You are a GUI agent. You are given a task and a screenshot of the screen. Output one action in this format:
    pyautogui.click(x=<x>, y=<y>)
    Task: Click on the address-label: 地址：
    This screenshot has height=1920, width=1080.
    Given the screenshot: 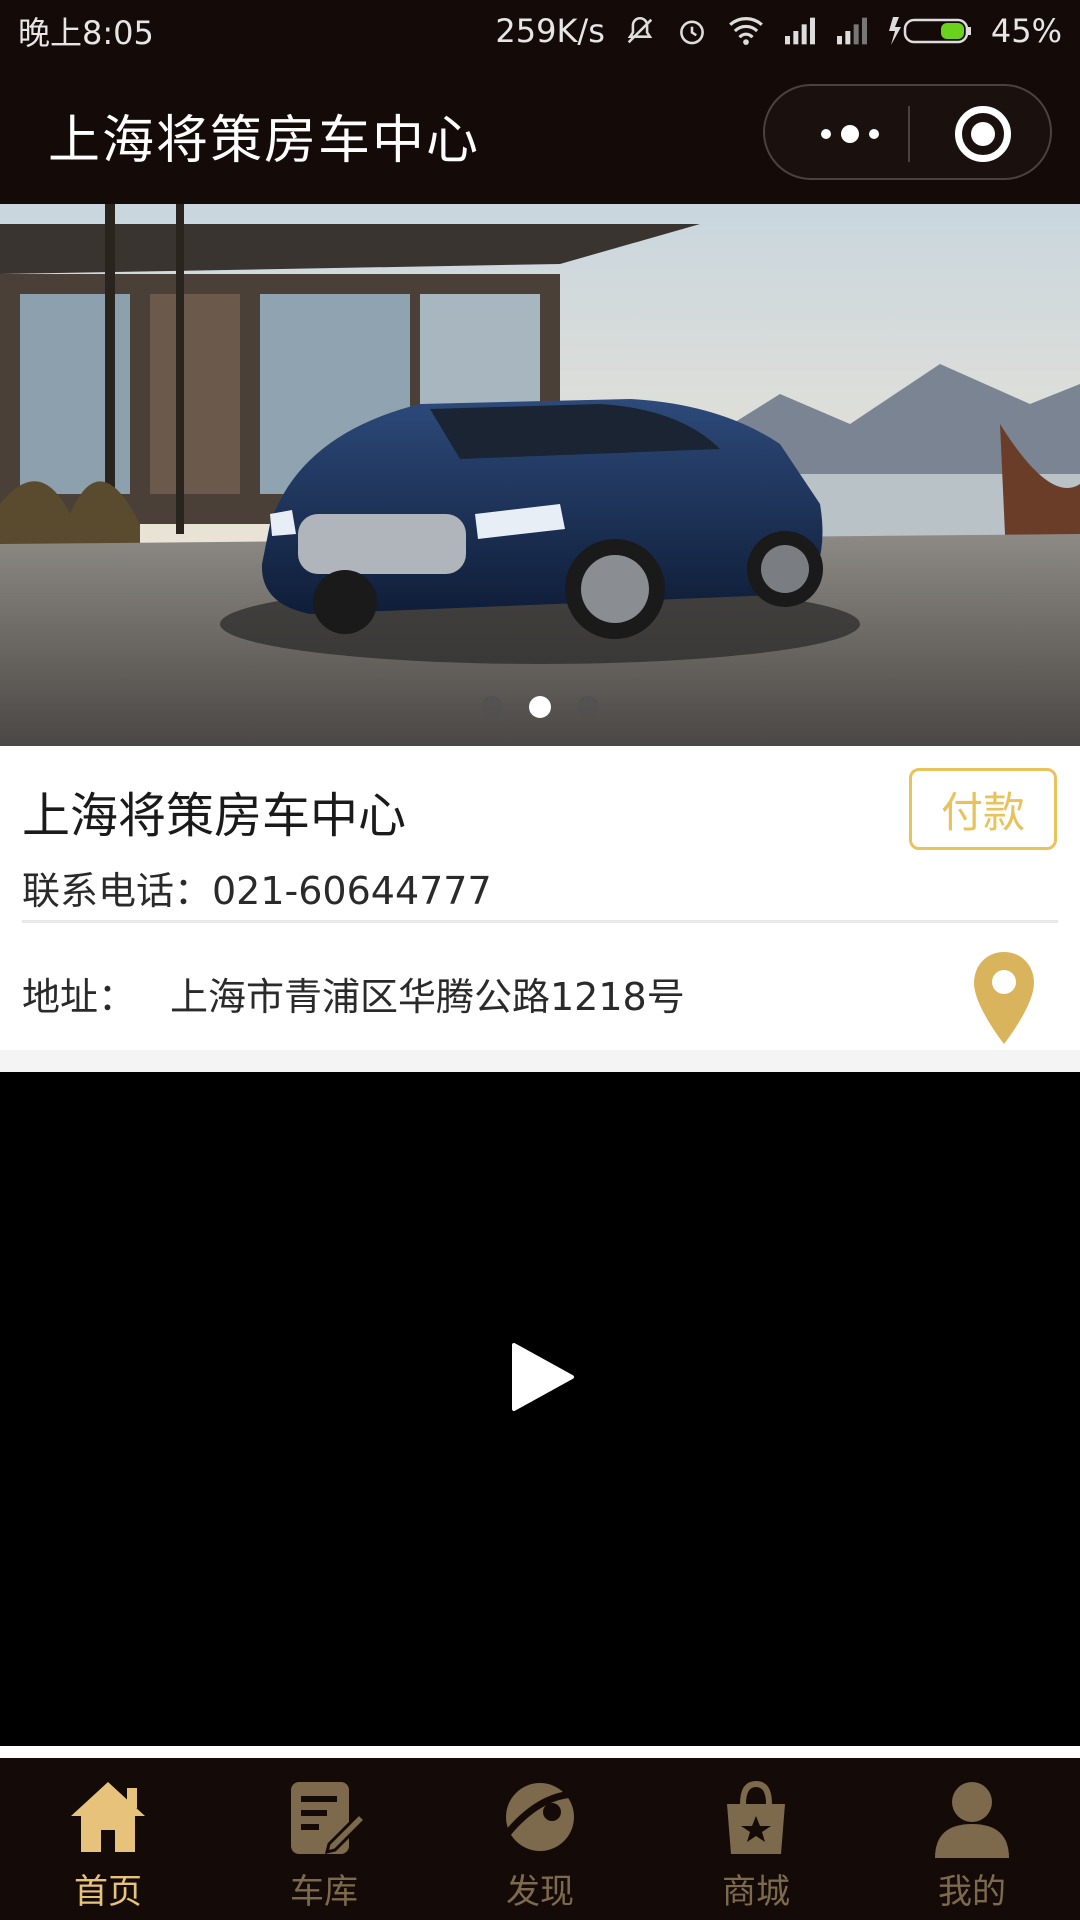 What is the action you would take?
    pyautogui.click(x=79, y=997)
    